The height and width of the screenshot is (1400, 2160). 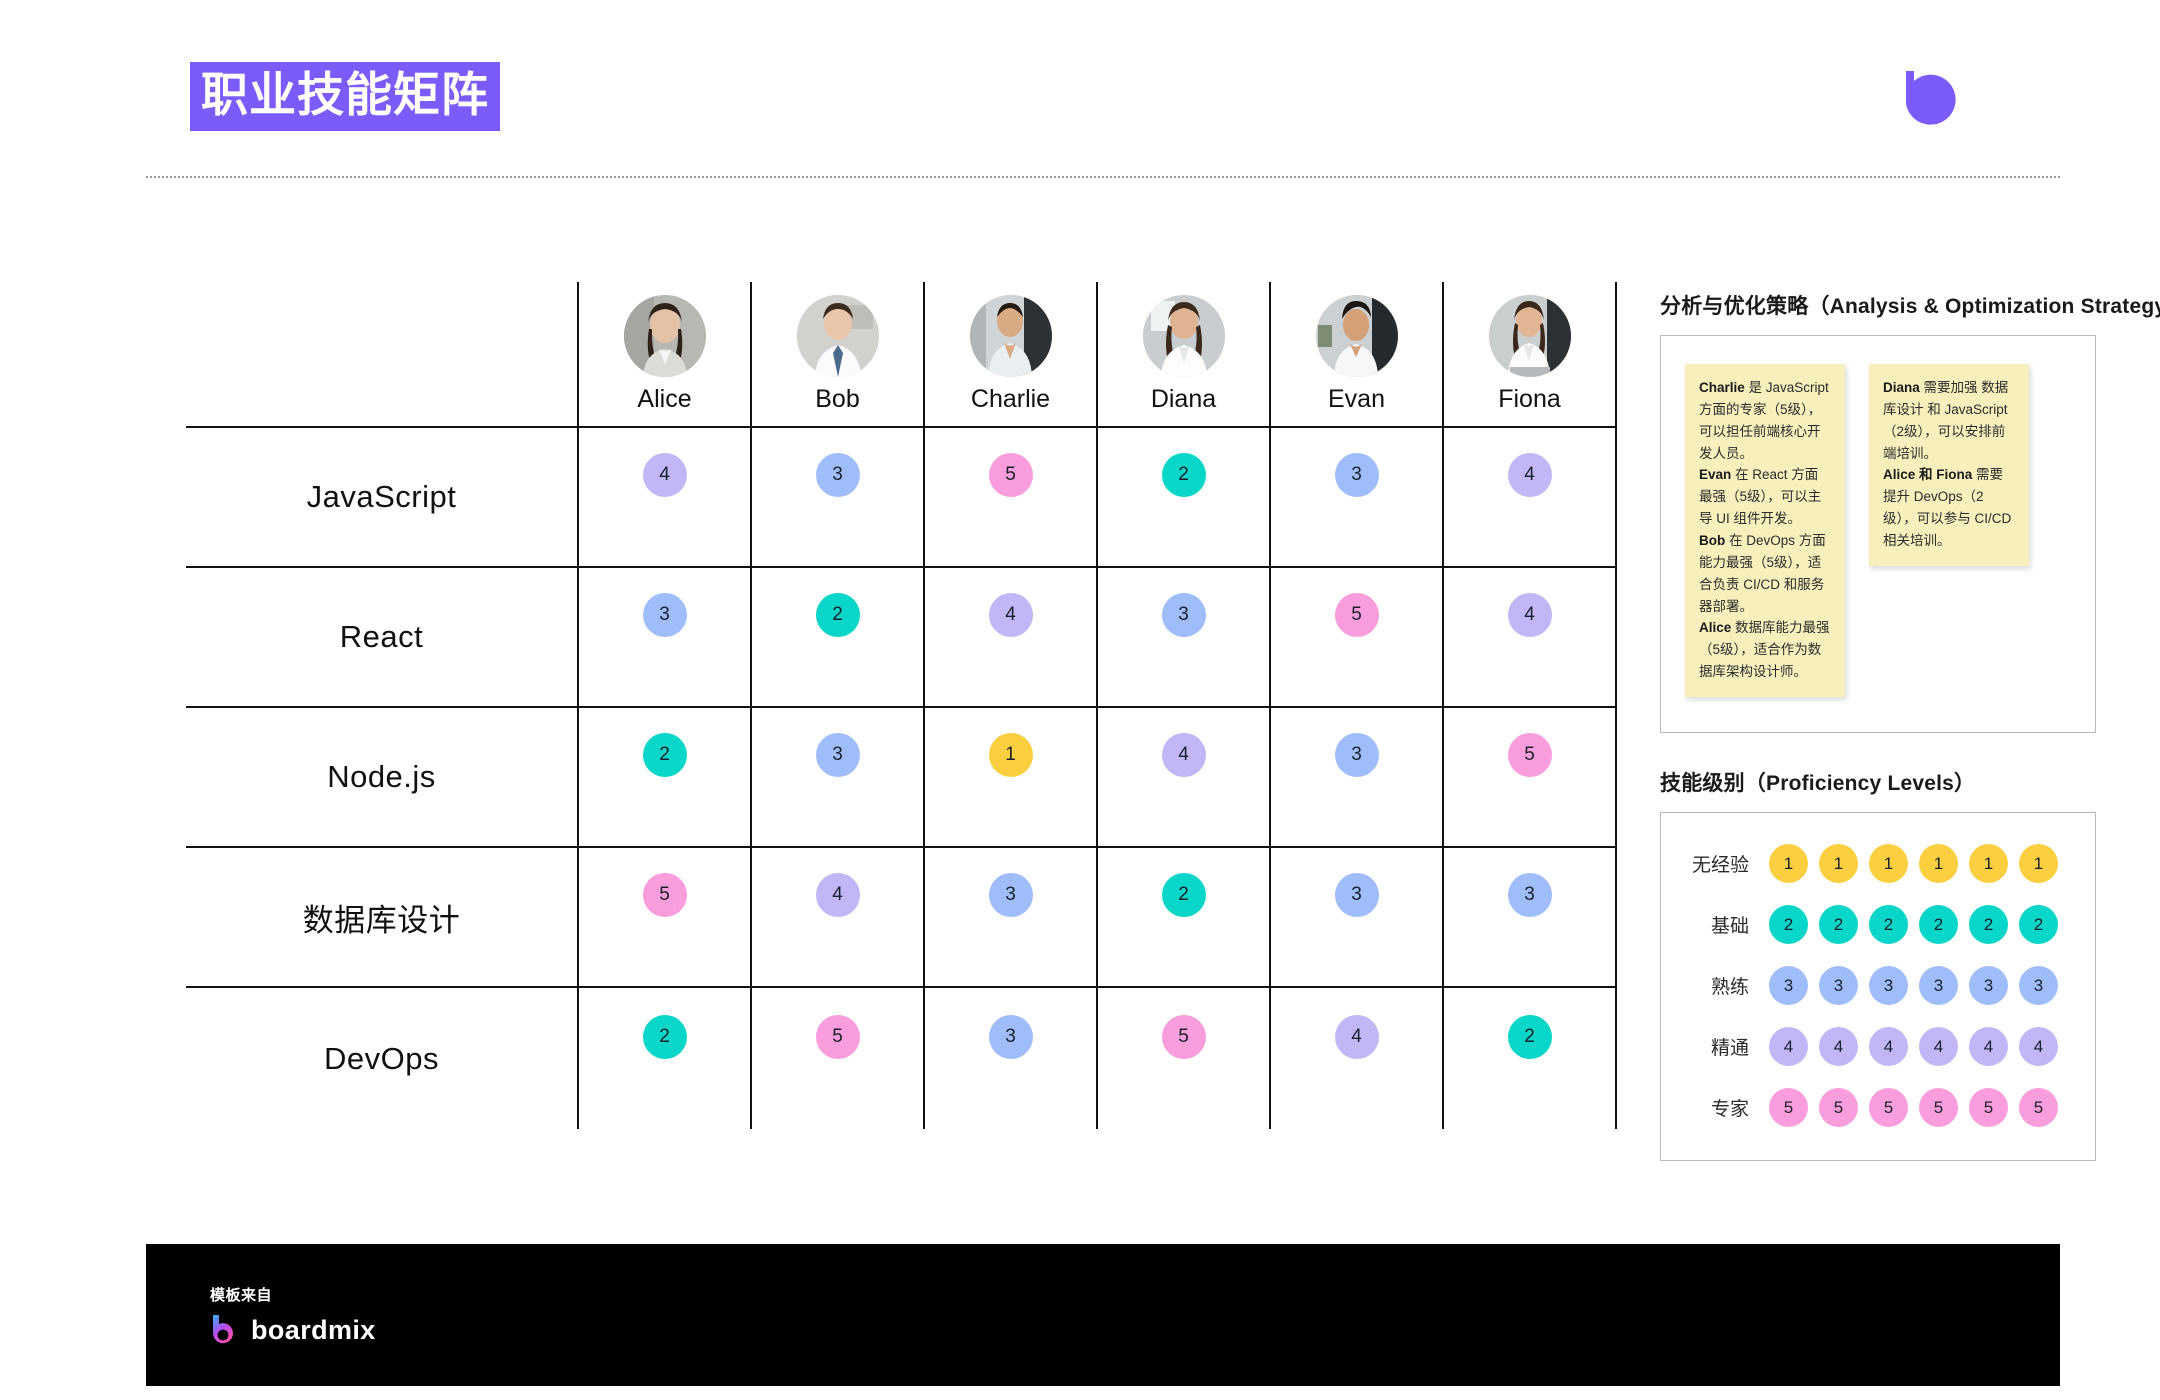 I want to click on person-name: Fiona, so click(x=1529, y=398).